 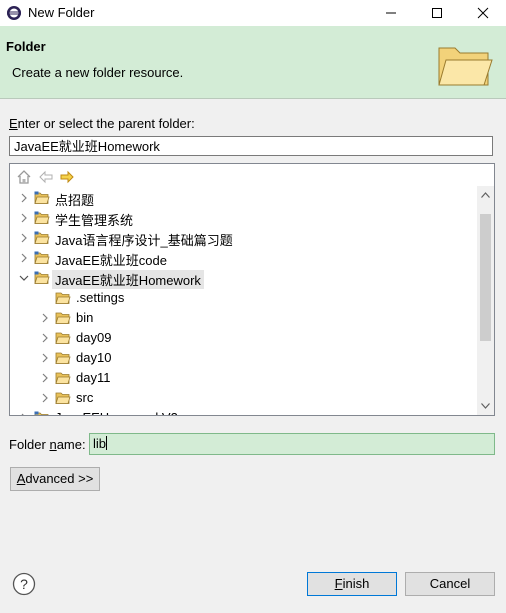 What do you see at coordinates (67, 178) in the screenshot?
I see `forward-icon` at bounding box center [67, 178].